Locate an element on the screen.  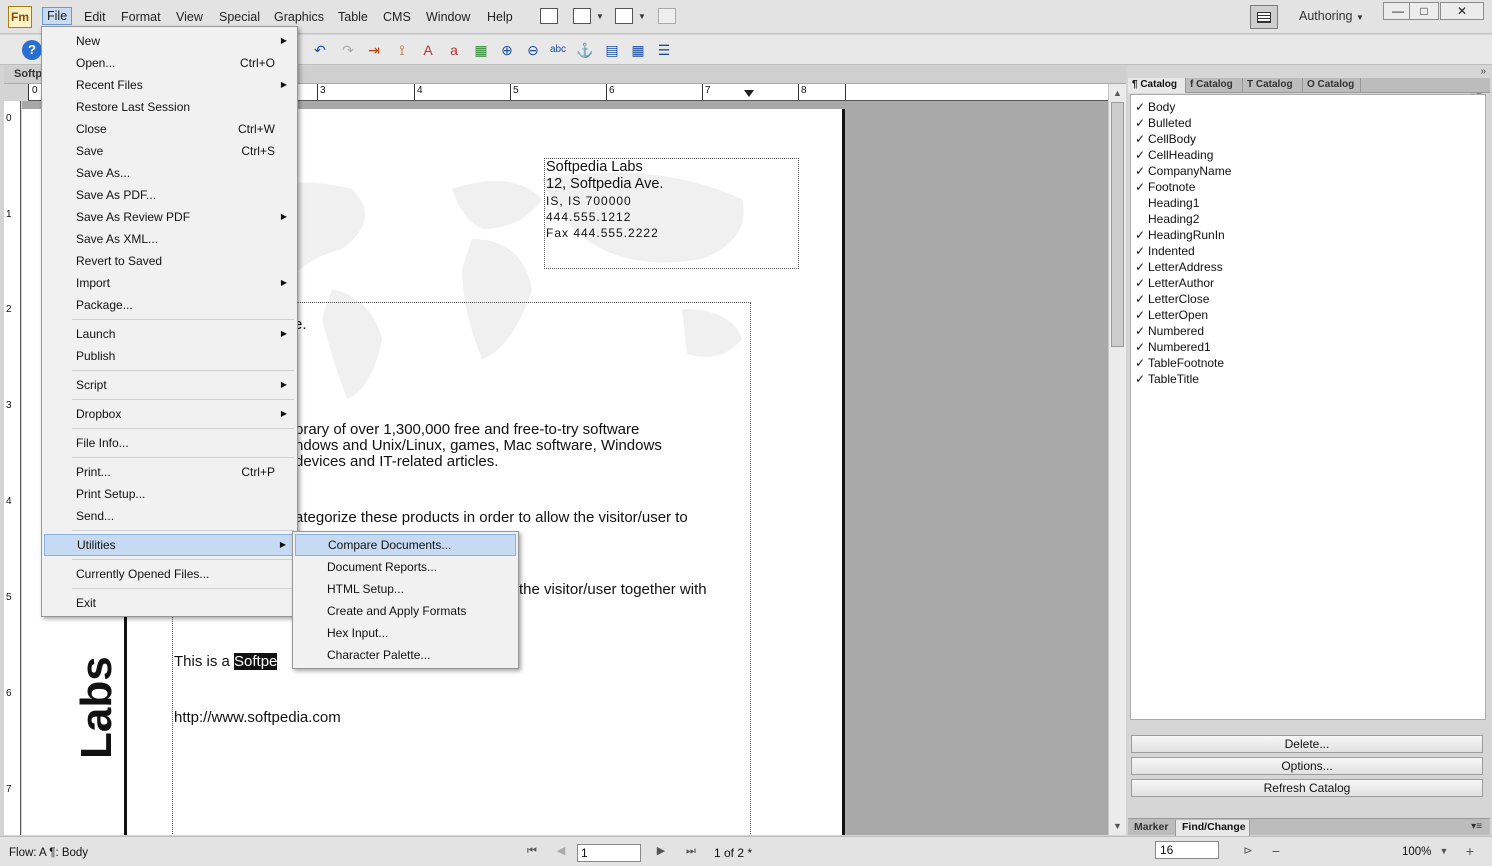
tab-paragraph-catalog: ¶ Catalog is located at coordinates (1157, 85).